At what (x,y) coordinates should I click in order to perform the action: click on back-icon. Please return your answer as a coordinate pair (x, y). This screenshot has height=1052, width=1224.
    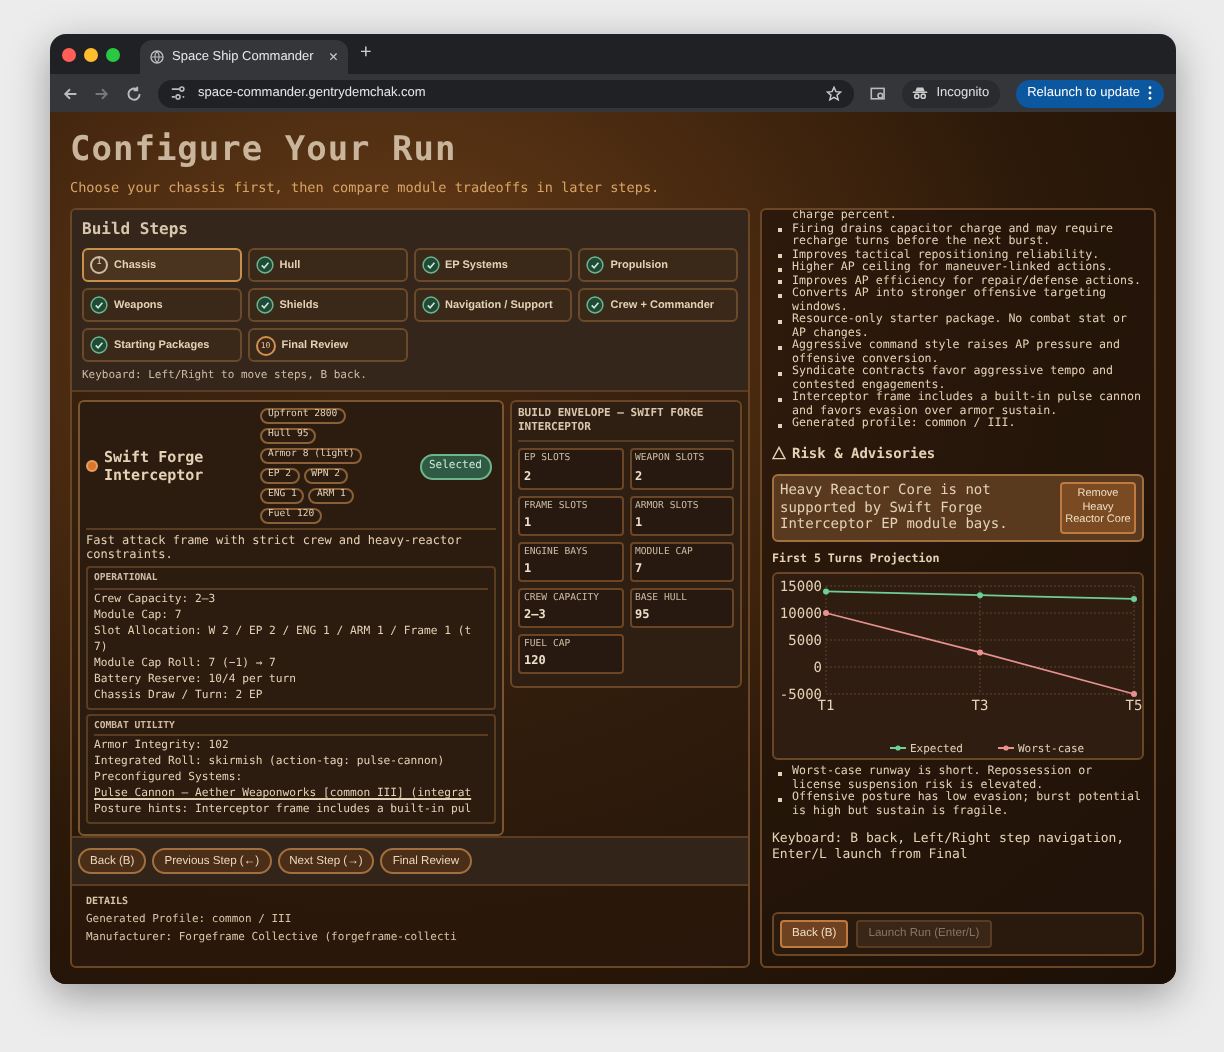
    Looking at the image, I should click on (70, 93).